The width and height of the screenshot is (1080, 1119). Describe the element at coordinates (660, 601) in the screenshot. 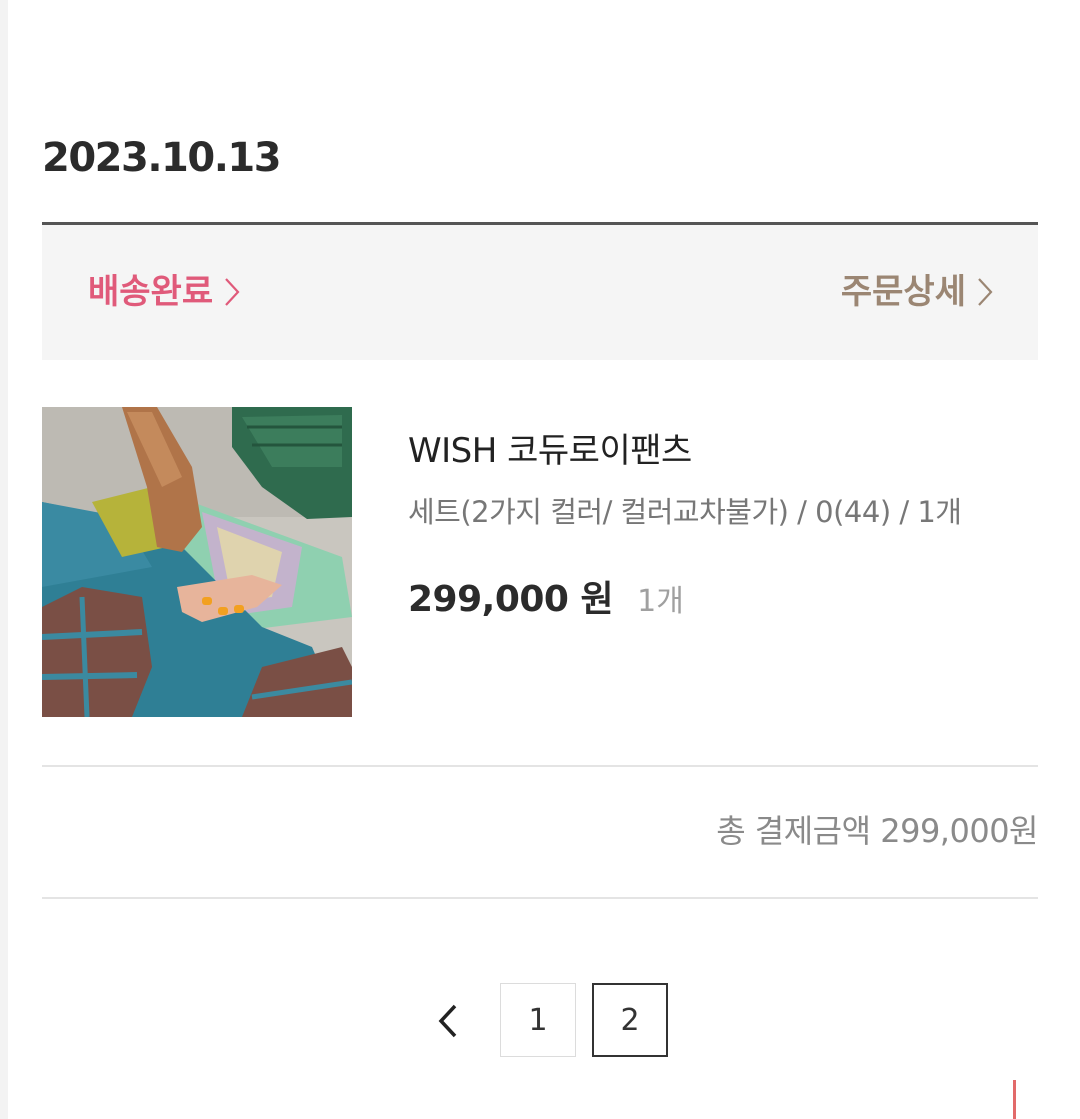

I see `product-quantity: 1개` at that location.